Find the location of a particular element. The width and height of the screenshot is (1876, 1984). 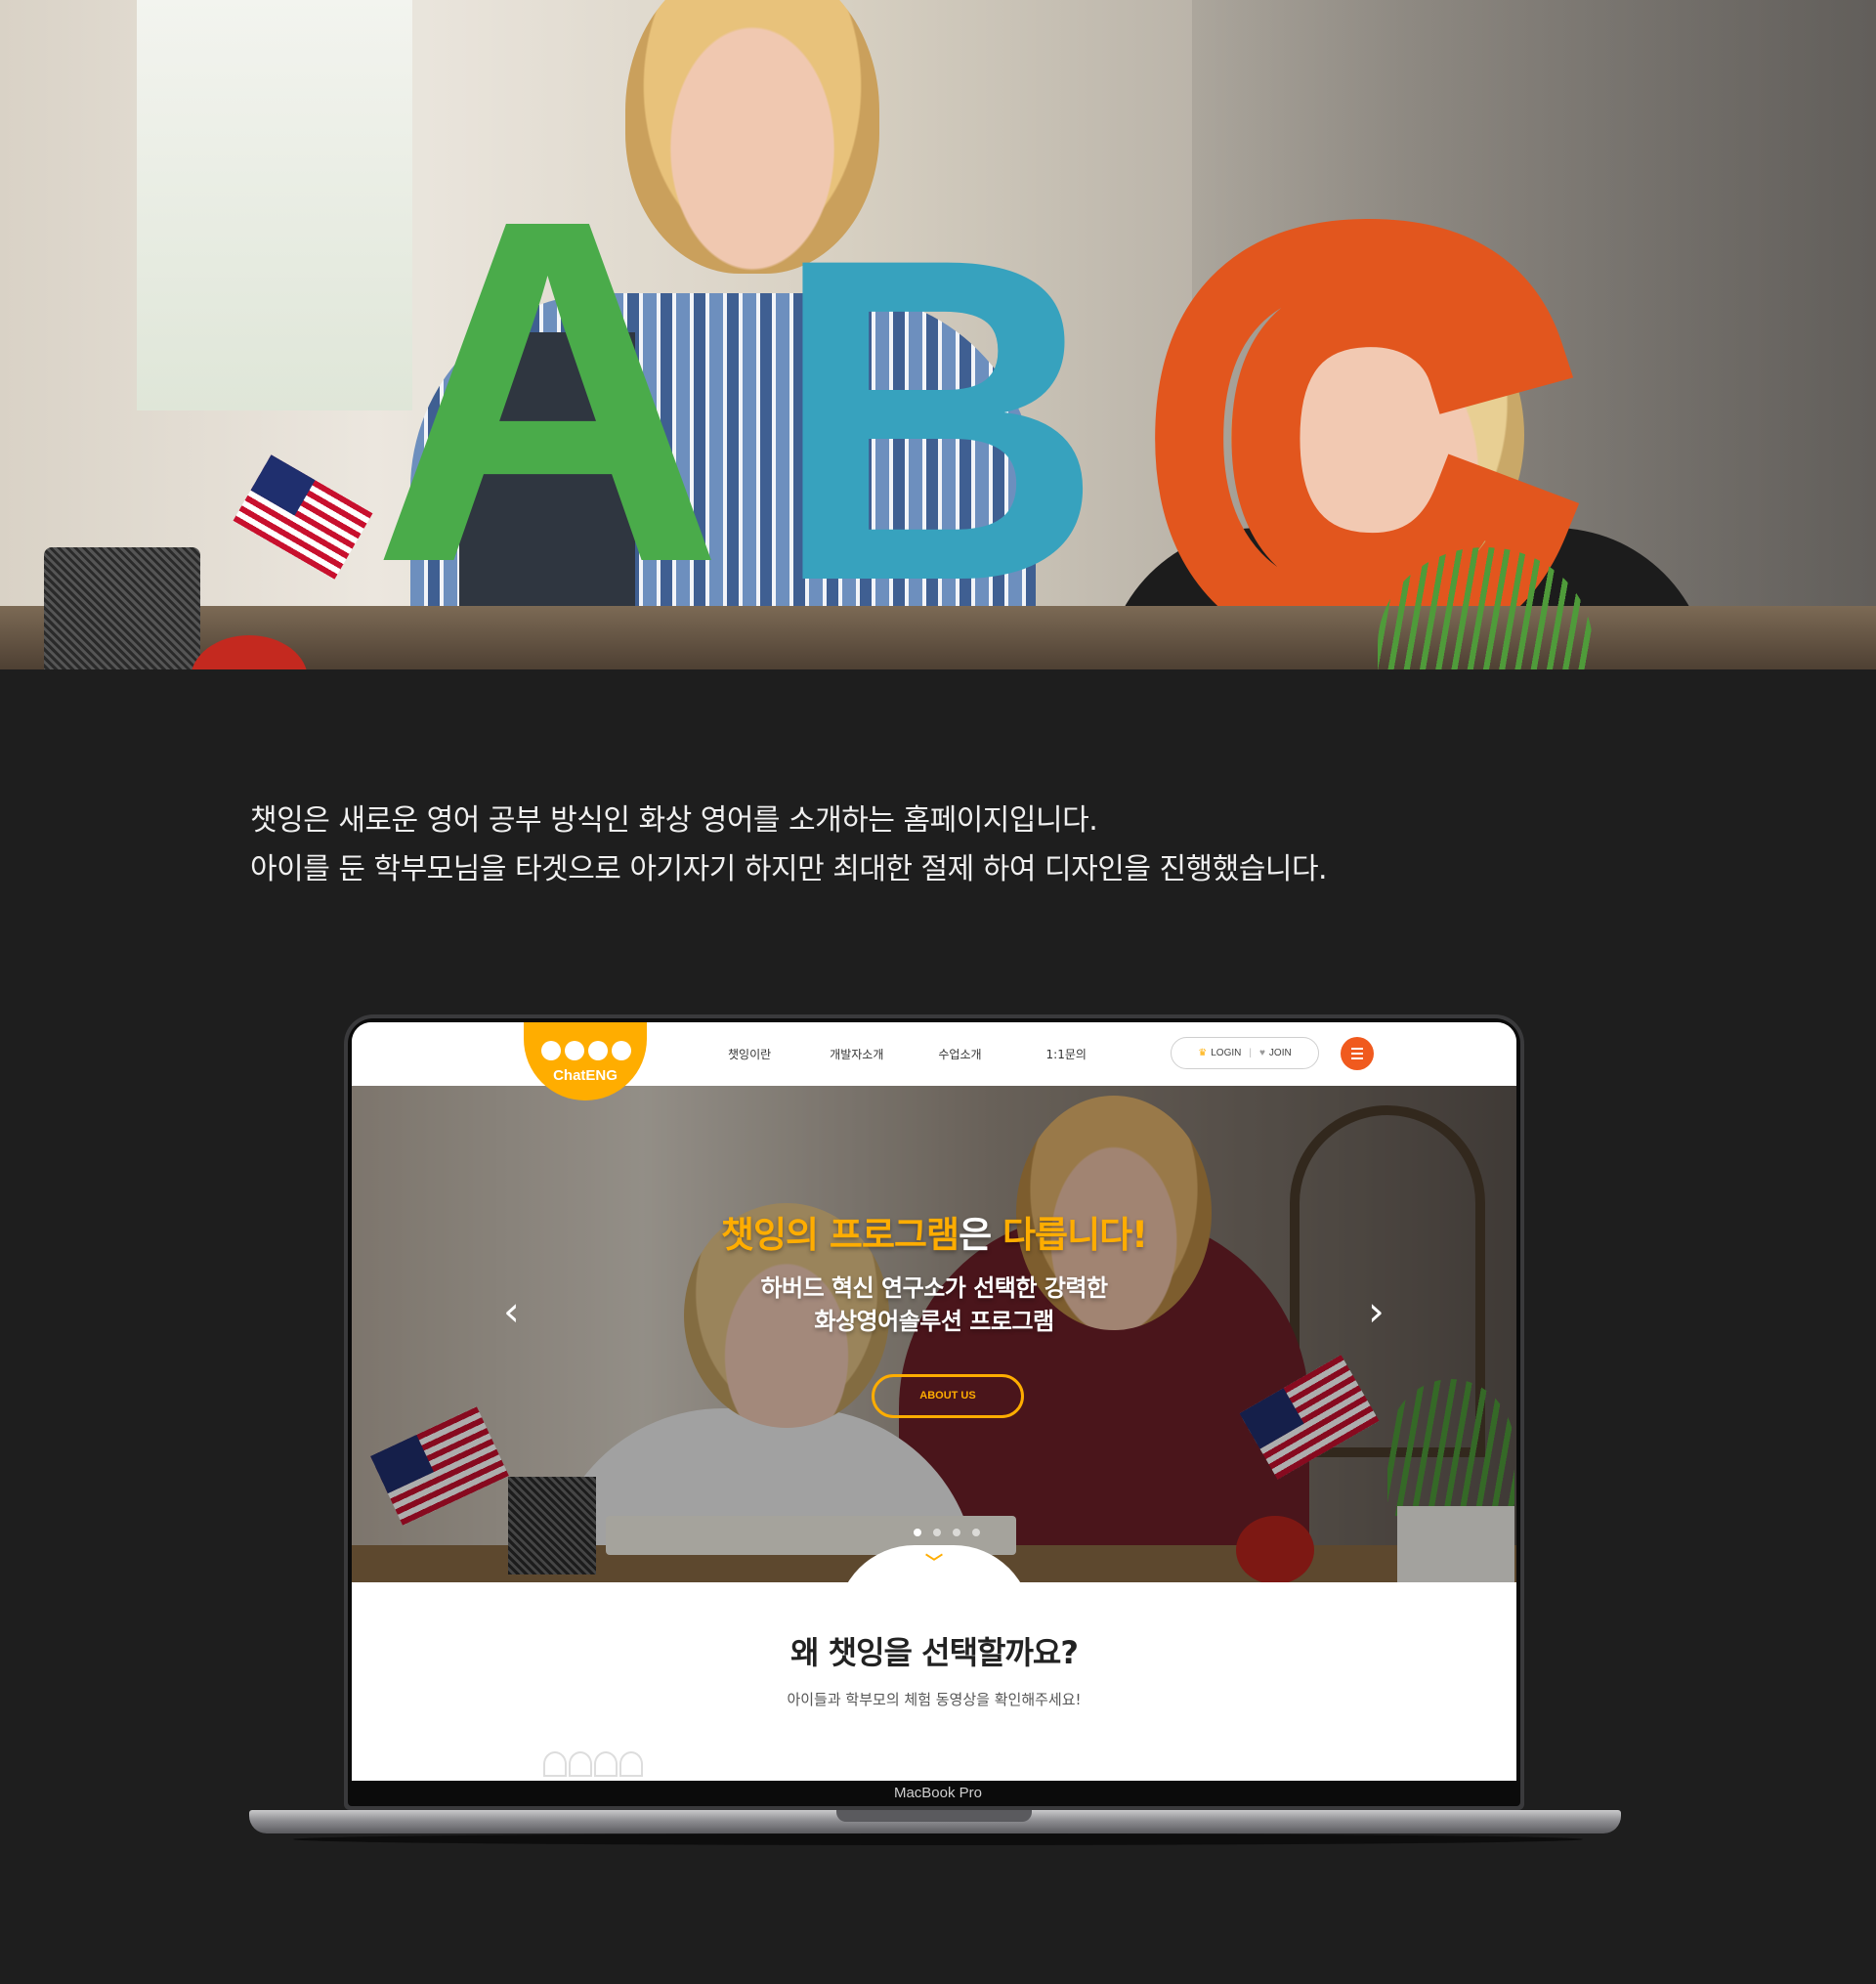

logo-bubbles-icon is located at coordinates (586, 1051).